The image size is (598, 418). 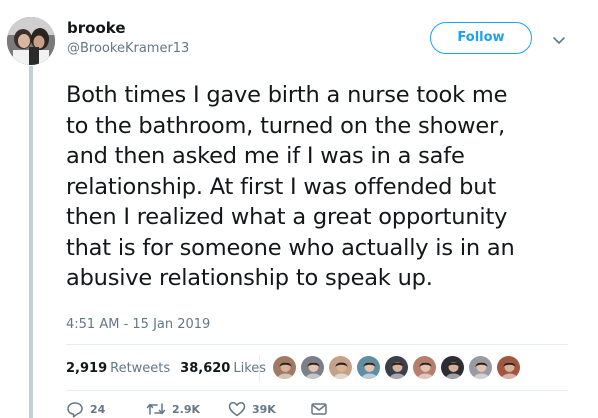 I want to click on author-avatar, so click(x=31, y=41).